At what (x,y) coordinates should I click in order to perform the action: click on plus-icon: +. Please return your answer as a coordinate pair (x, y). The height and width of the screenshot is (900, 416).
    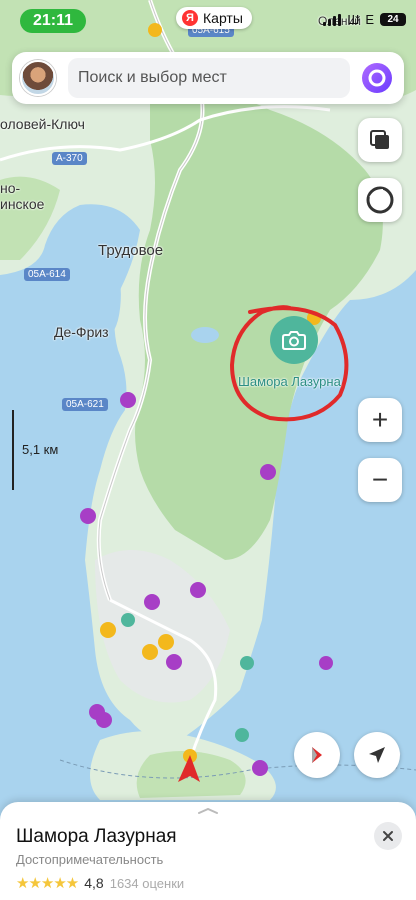
    Looking at the image, I should click on (380, 419).